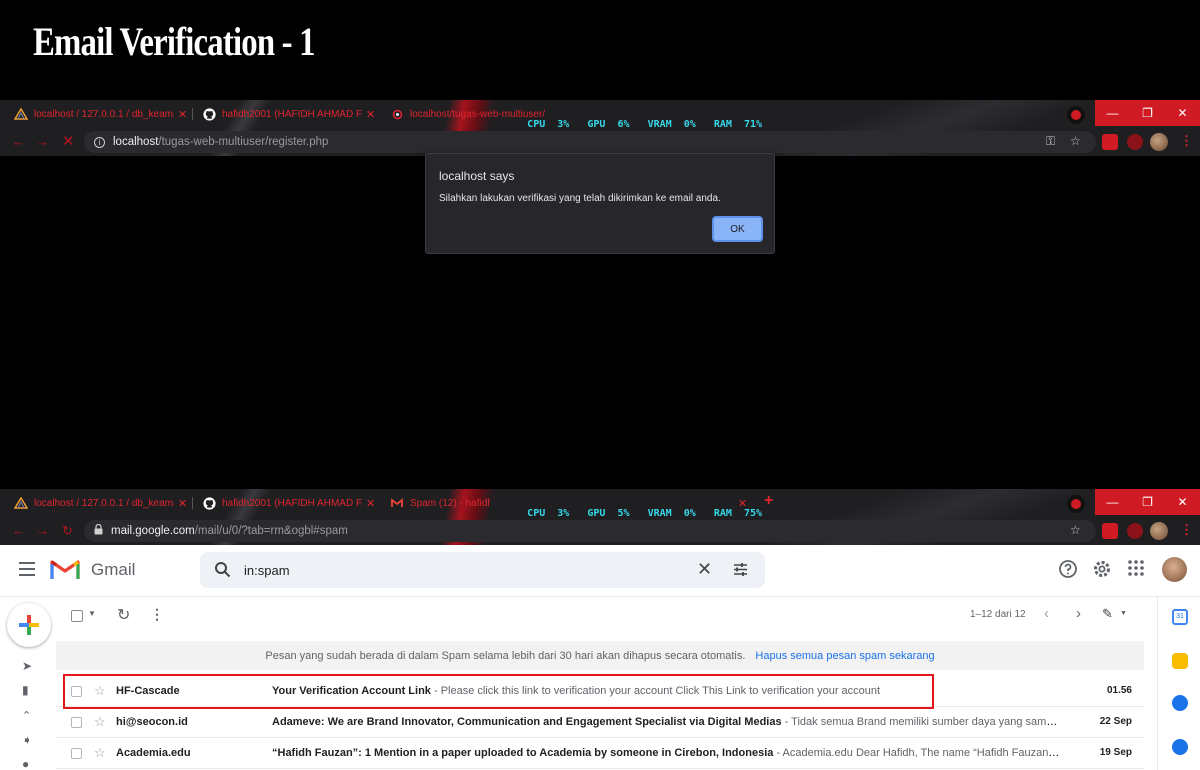 Image resolution: width=1200 pixels, height=770 pixels. What do you see at coordinates (1078, 613) in the screenshot?
I see `chevron-right-icon: ›` at bounding box center [1078, 613].